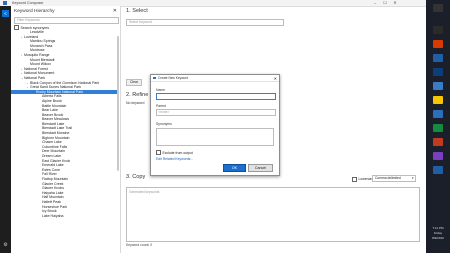  What do you see at coordinates (41, 45) in the screenshot?
I see `tree-item-label: Monarch Pass` at bounding box center [41, 45].